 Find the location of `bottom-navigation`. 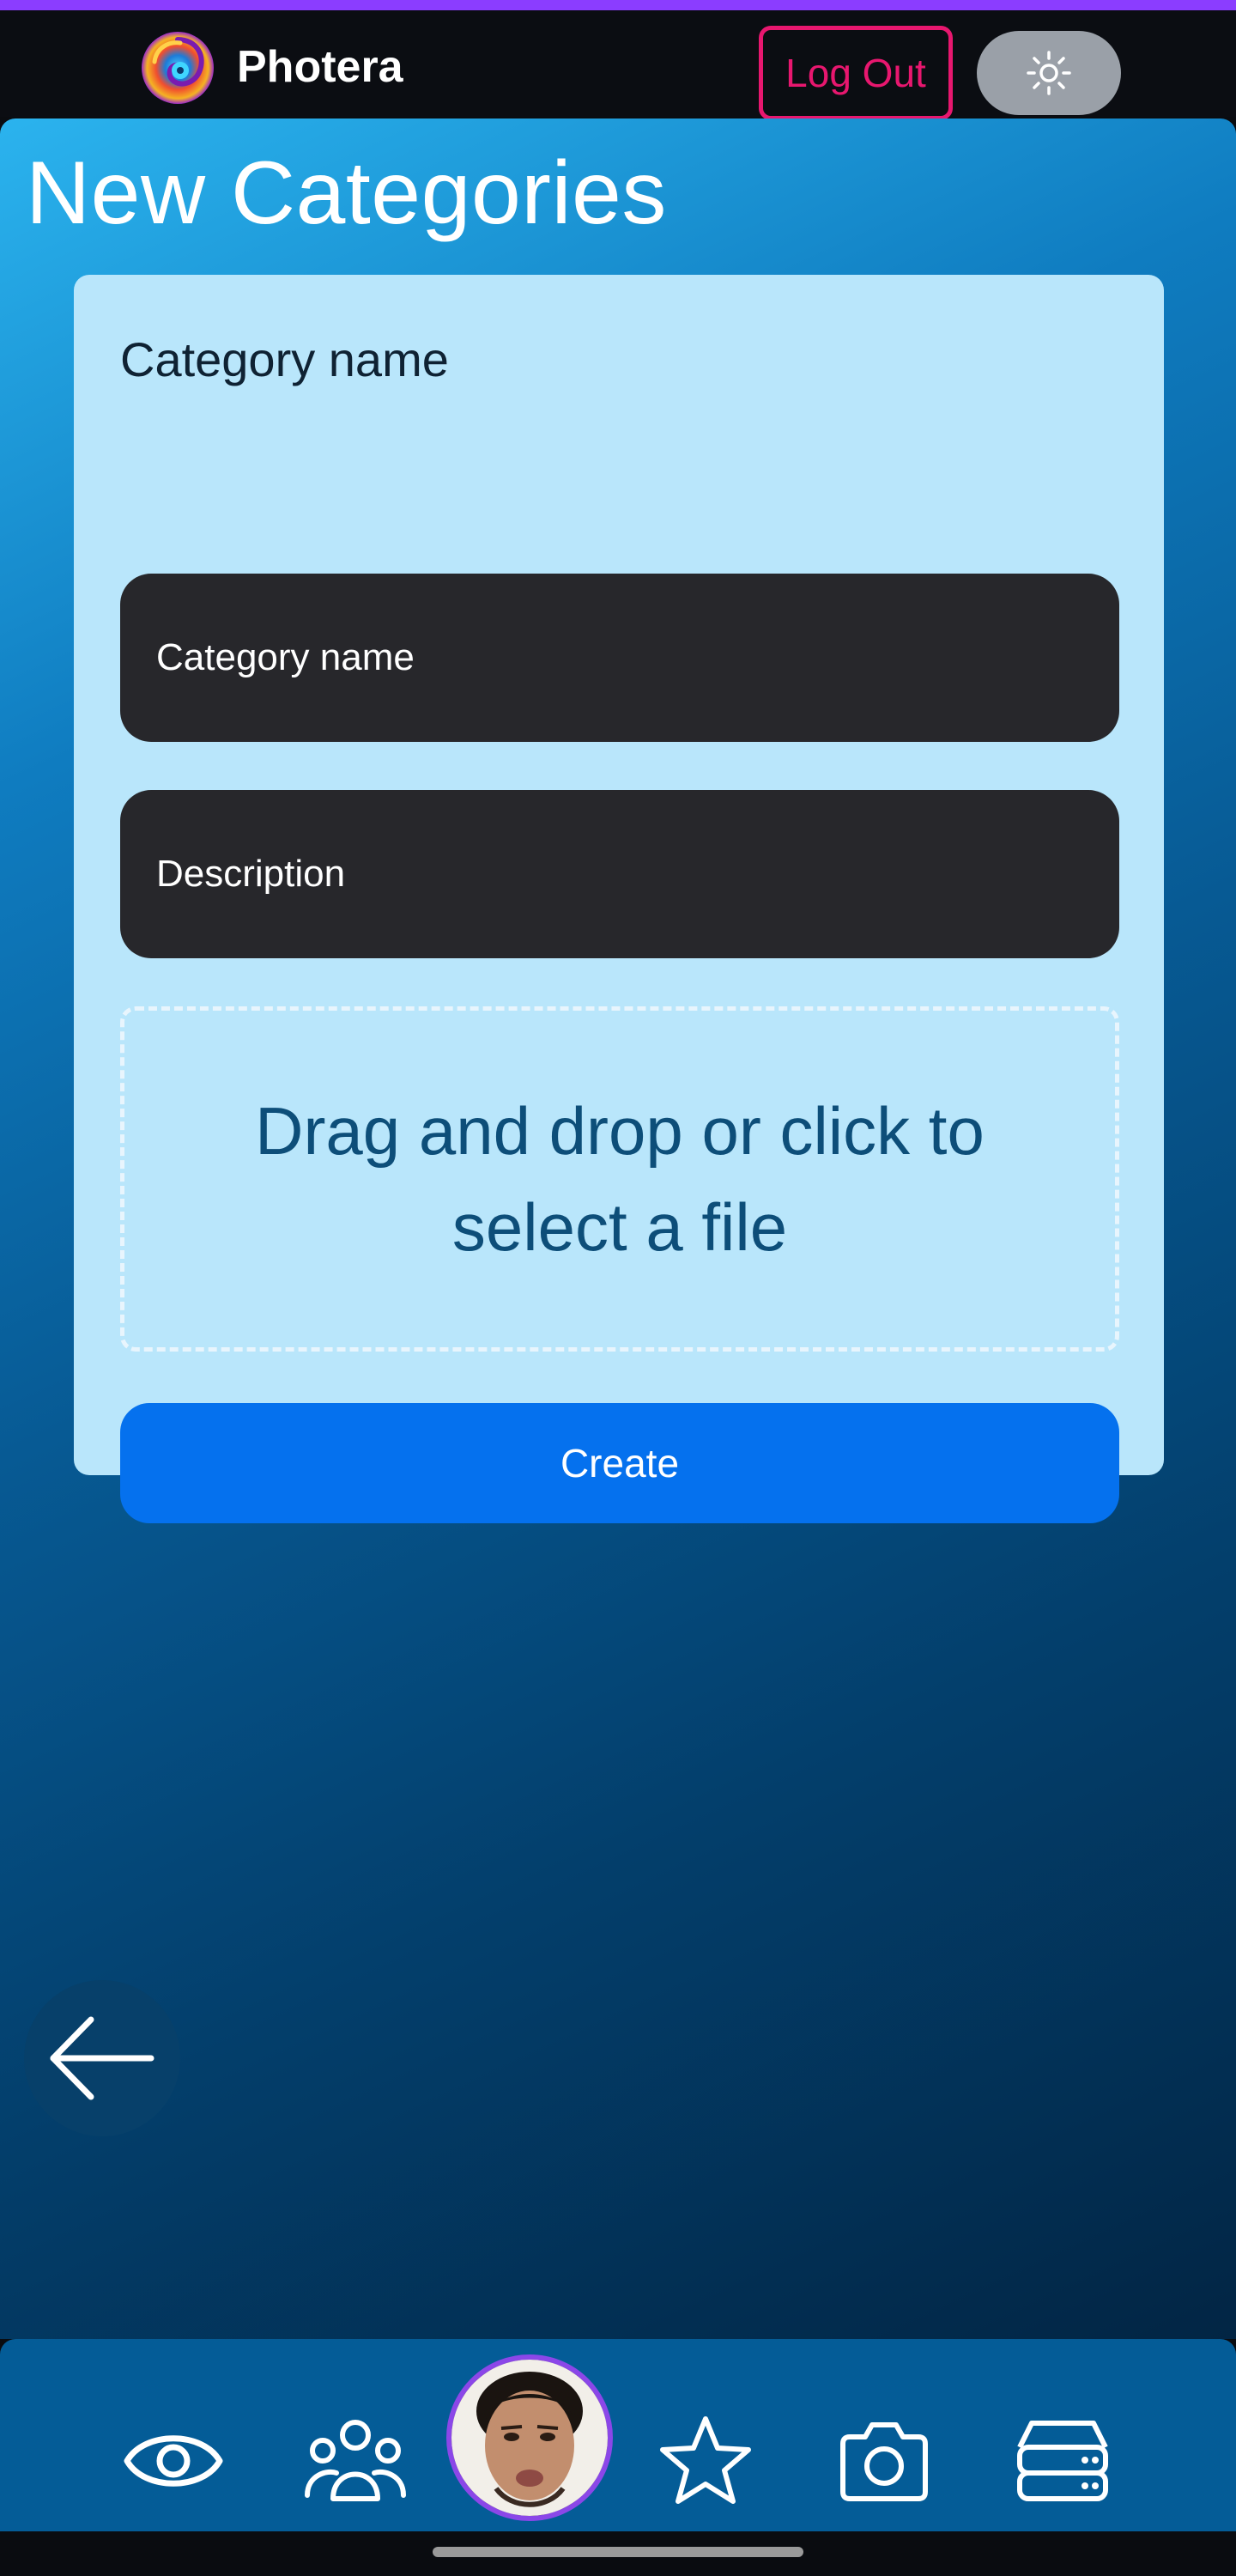

bottom-navigation is located at coordinates (618, 2435).